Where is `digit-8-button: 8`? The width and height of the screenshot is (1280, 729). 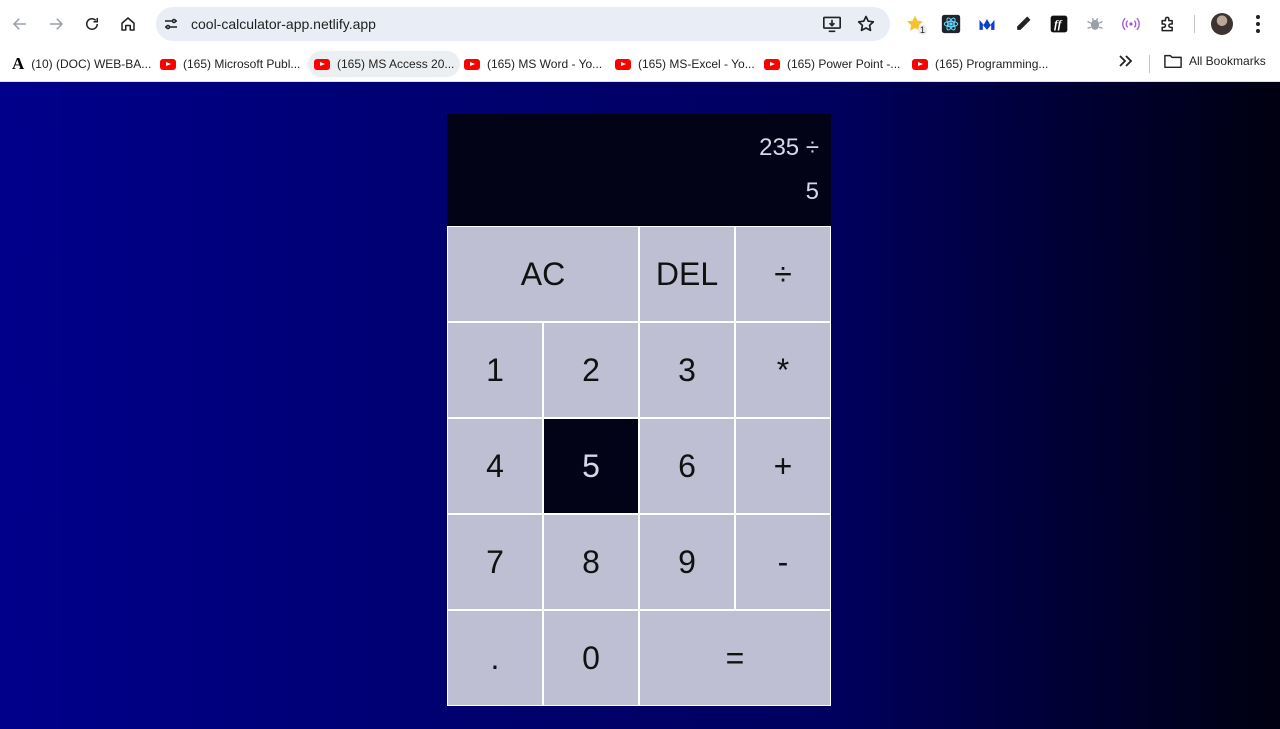 digit-8-button: 8 is located at coordinates (591, 562).